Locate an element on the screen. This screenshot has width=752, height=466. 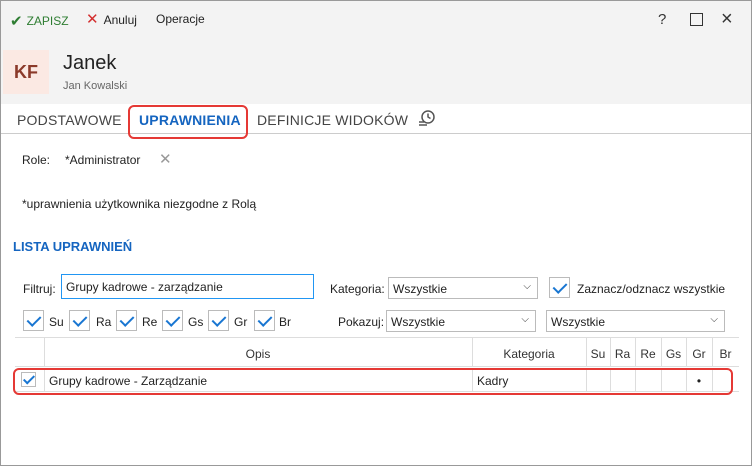
tab-podstawowe: PODSTAWOWE is located at coordinates (69, 120).